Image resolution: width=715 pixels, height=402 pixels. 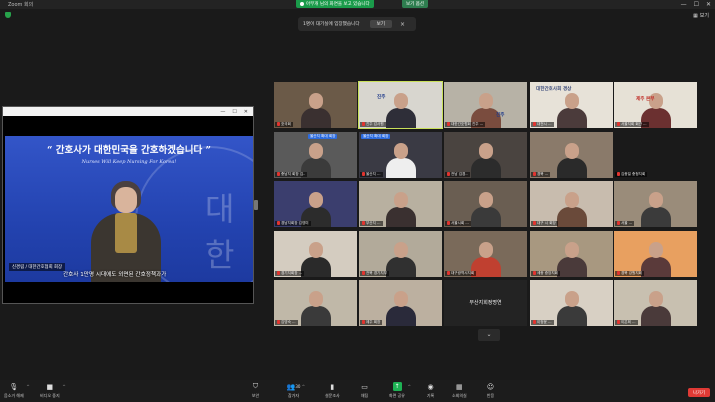 What do you see at coordinates (8, 15) in the screenshot?
I see `security-shield-icon` at bounding box center [8, 15].